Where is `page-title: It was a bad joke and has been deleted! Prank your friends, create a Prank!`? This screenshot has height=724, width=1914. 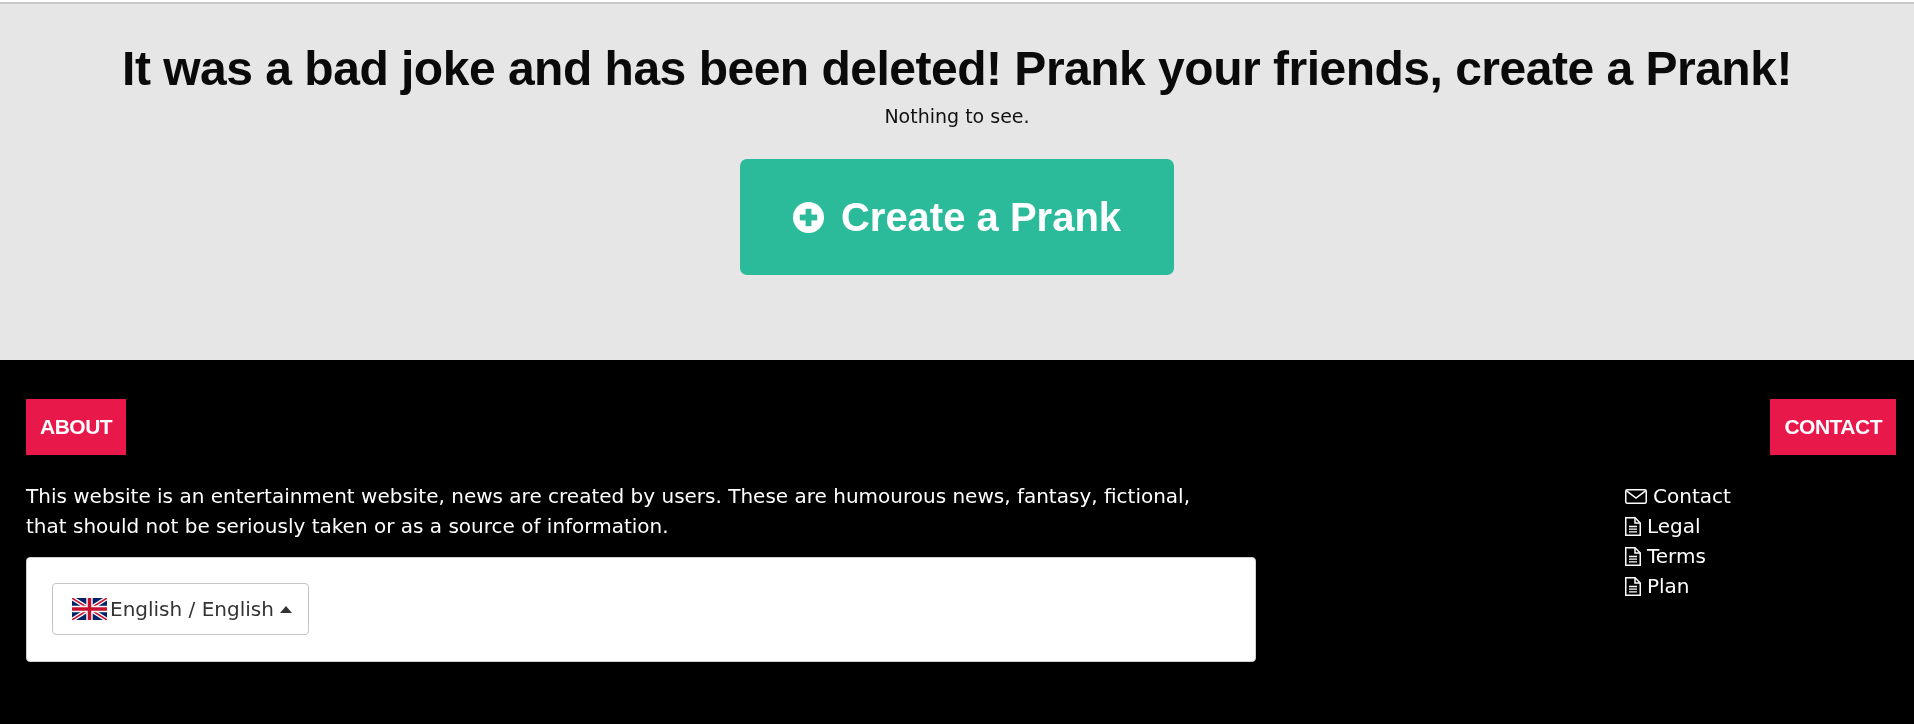 page-title: It was a bad joke and has been deleted! Prank your friends, create a Prank! is located at coordinates (957, 69).